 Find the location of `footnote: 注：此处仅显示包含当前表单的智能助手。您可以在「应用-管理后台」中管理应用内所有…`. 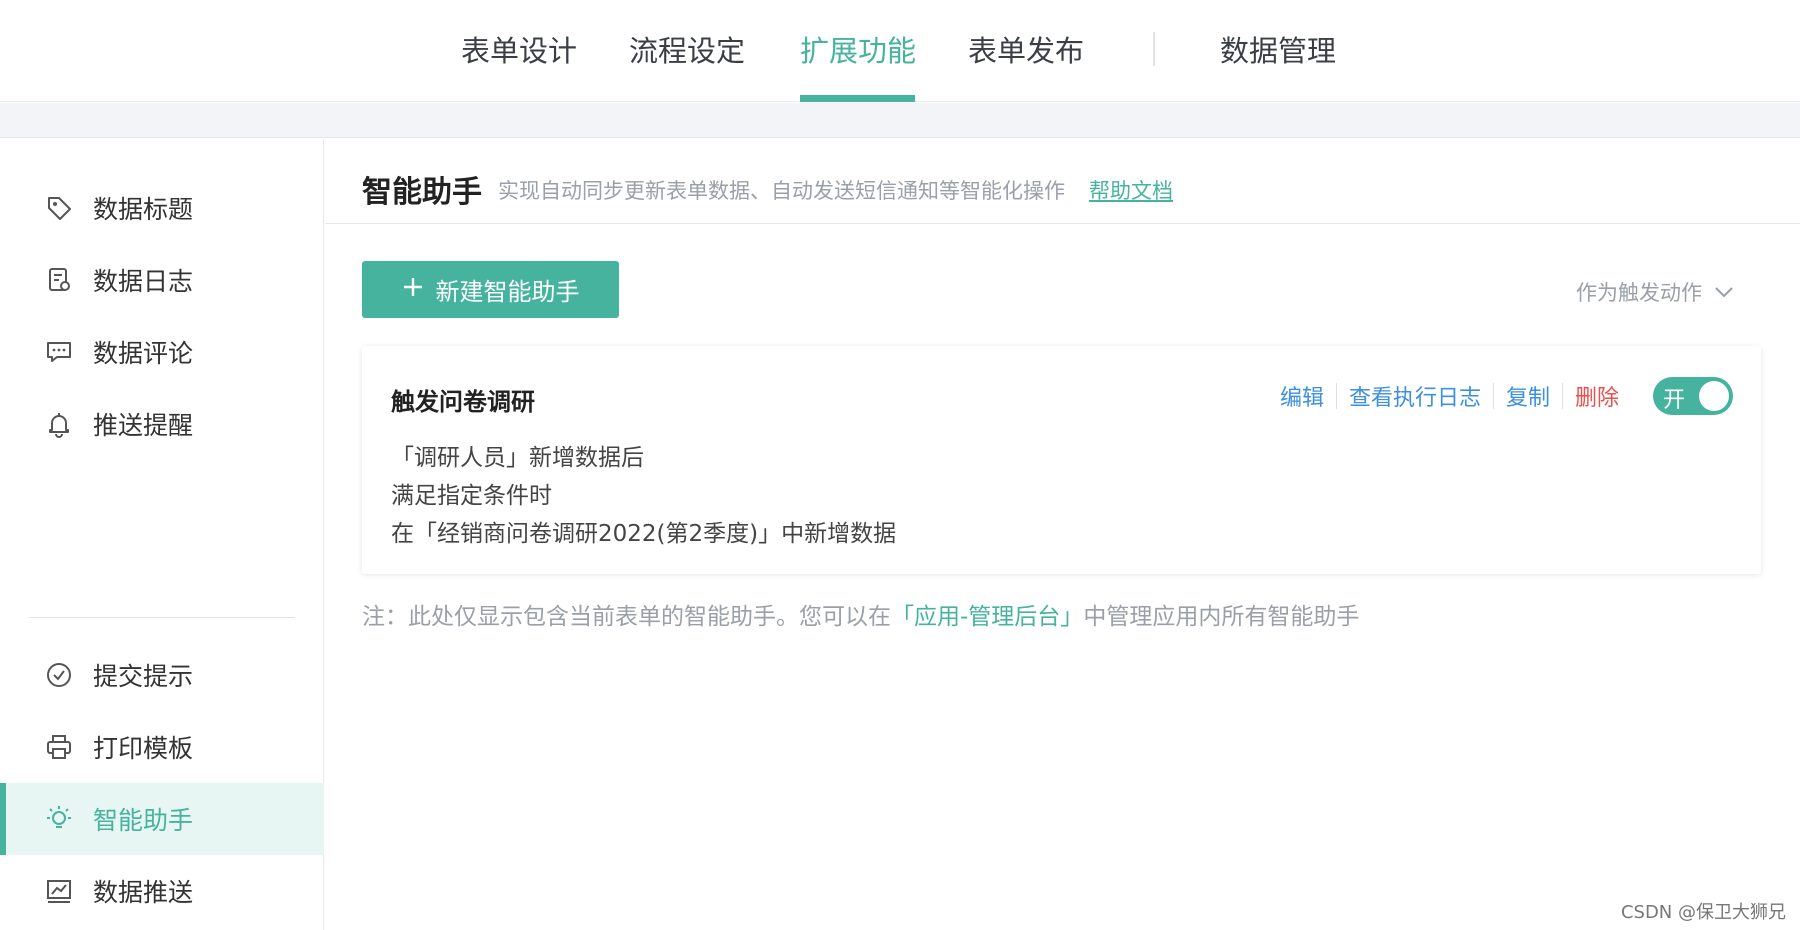

footnote: 注：此处仅显示包含当前表单的智能助手。您可以在「应用-管理后台」中管理应用内所有… is located at coordinates (860, 614).